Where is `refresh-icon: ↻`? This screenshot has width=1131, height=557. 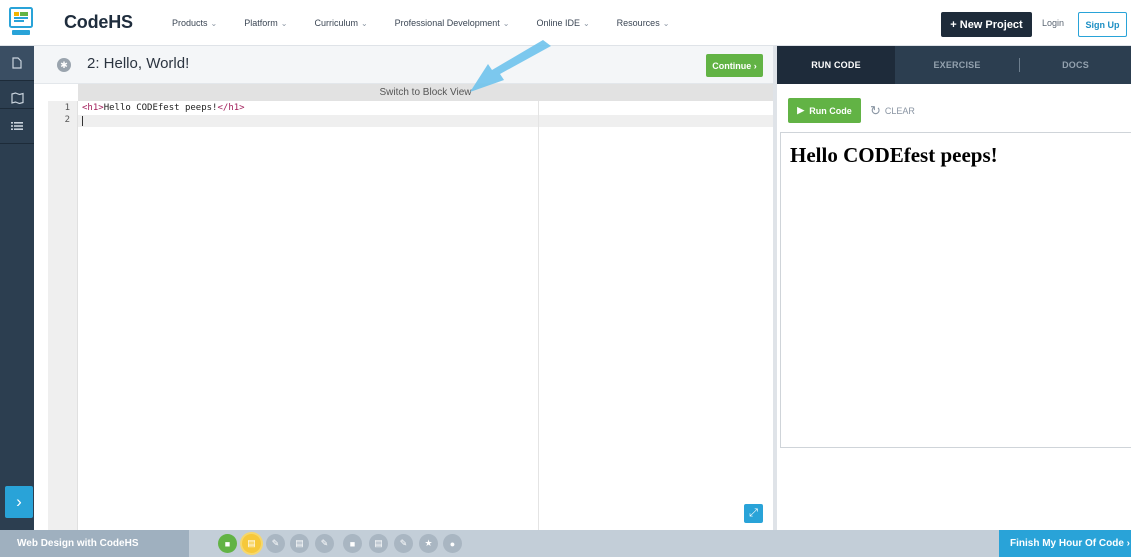 refresh-icon: ↻ is located at coordinates (875, 110).